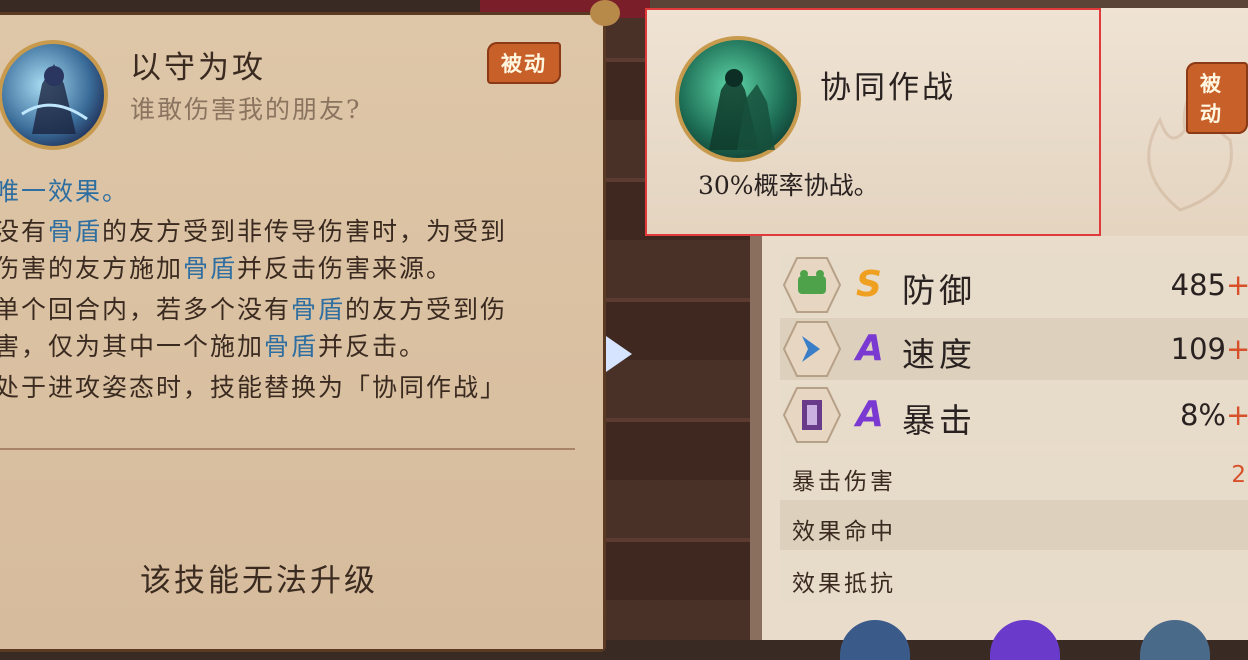  I want to click on stat-row-crit: A 暴击 8% +9, so click(1014, 415).